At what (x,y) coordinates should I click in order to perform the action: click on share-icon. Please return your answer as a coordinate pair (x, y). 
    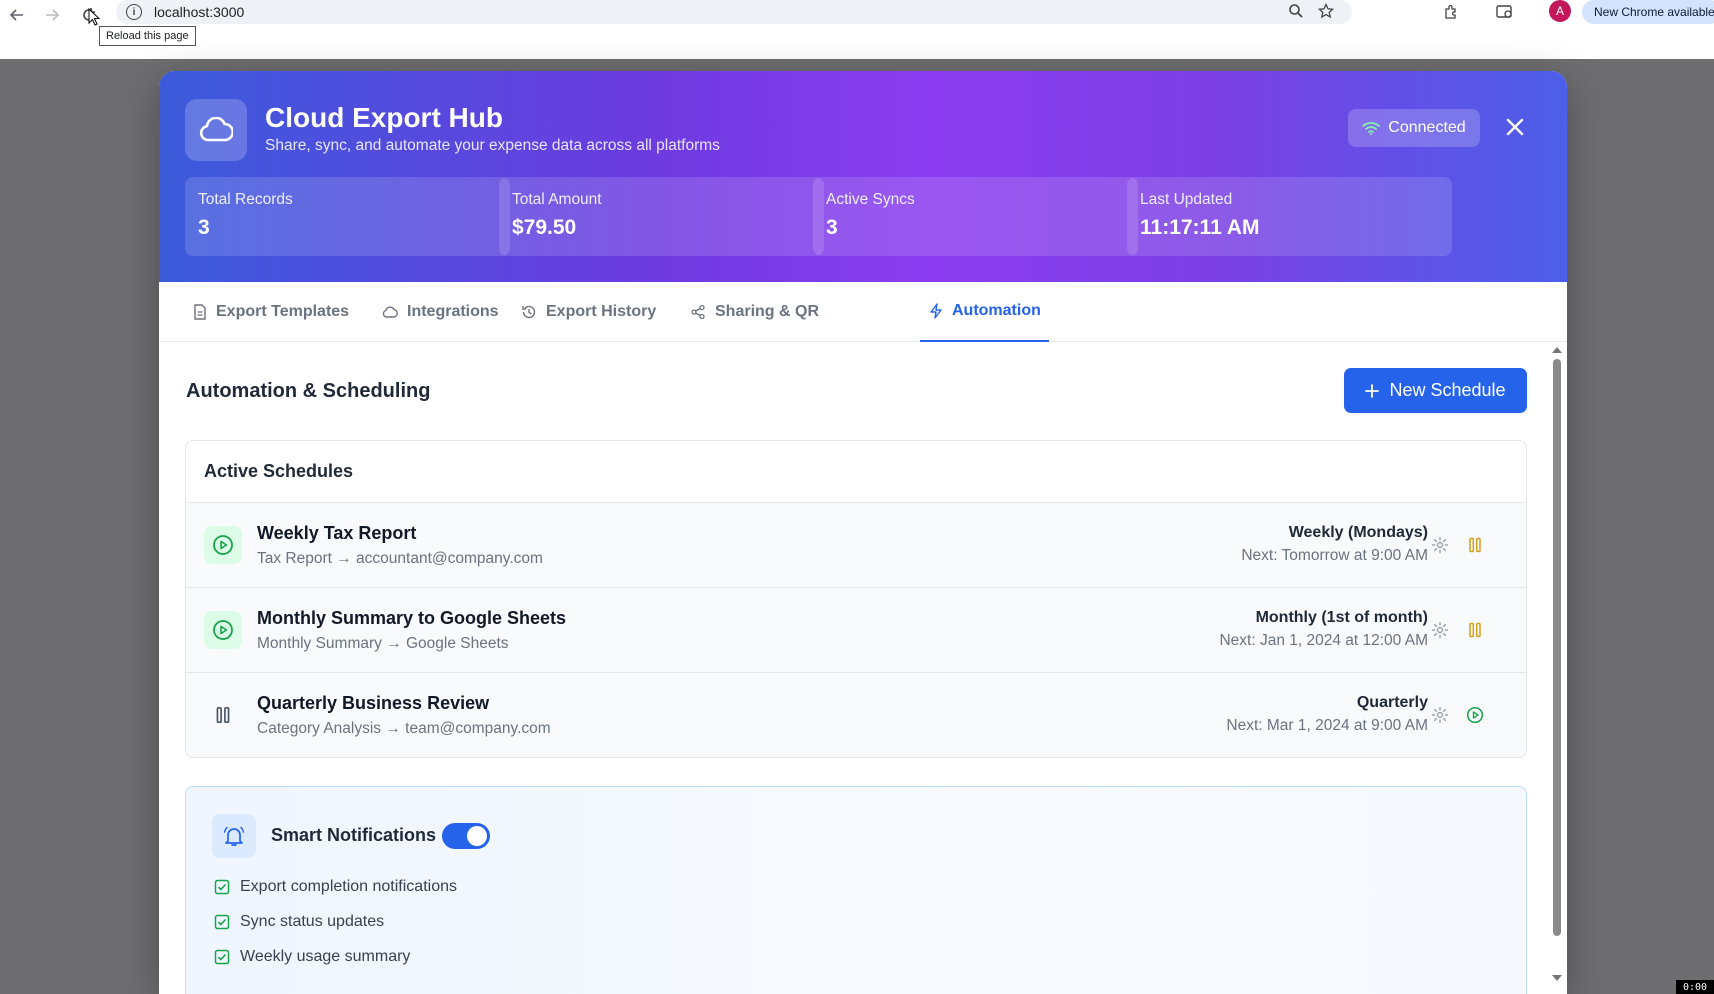
    Looking at the image, I should click on (698, 312).